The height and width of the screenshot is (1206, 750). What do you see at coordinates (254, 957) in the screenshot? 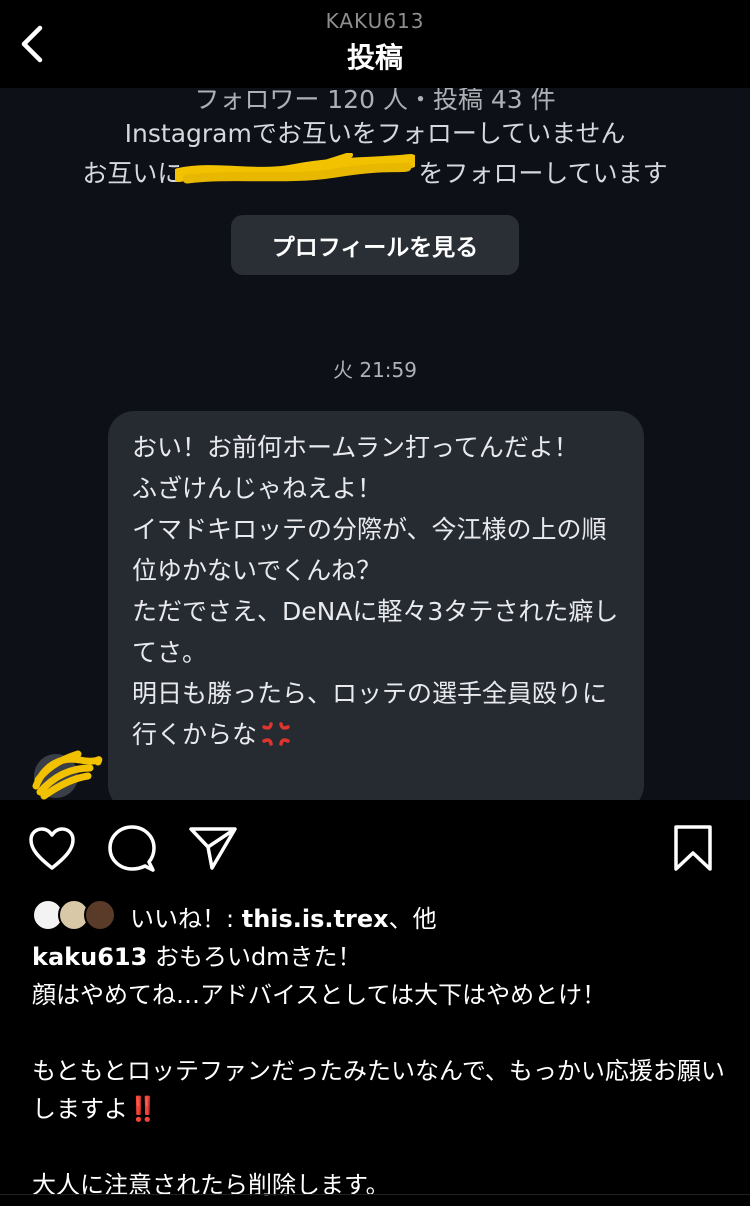
I see `caption-line-1: おもろいdmきた！` at bounding box center [254, 957].